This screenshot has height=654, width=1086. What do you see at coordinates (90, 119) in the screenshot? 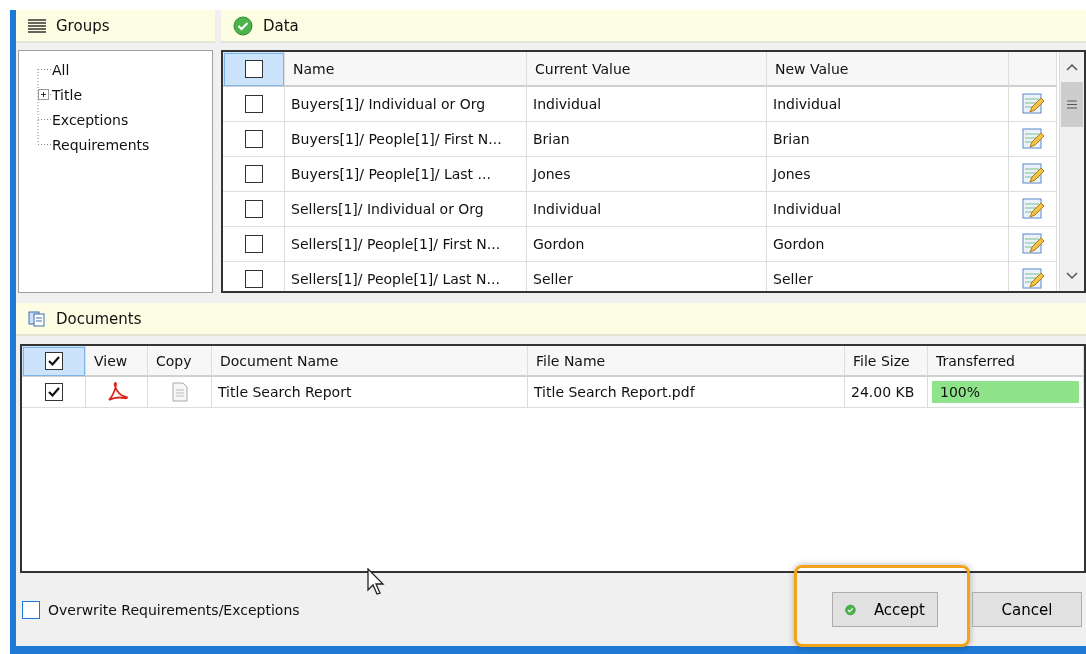
I see `tree-item: Exceptions` at bounding box center [90, 119].